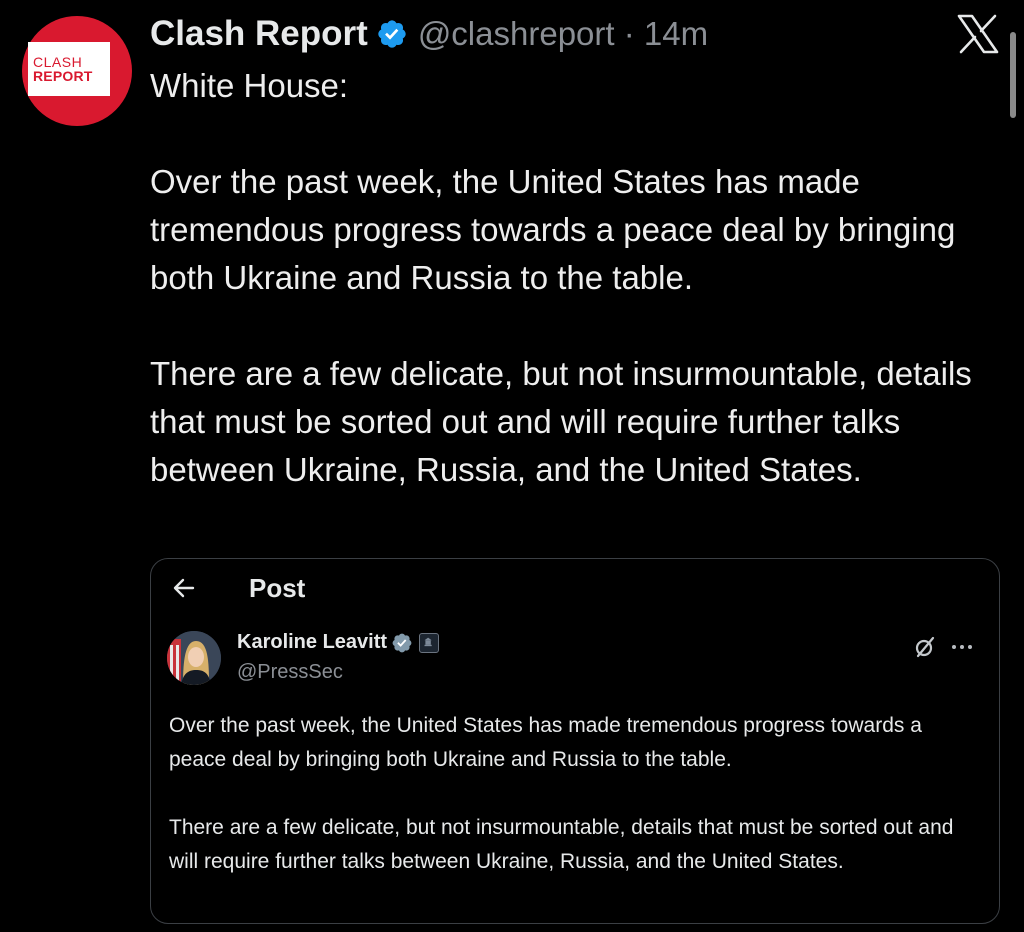 The width and height of the screenshot is (1024, 932). I want to click on government-affiliation-icon, so click(429, 642).